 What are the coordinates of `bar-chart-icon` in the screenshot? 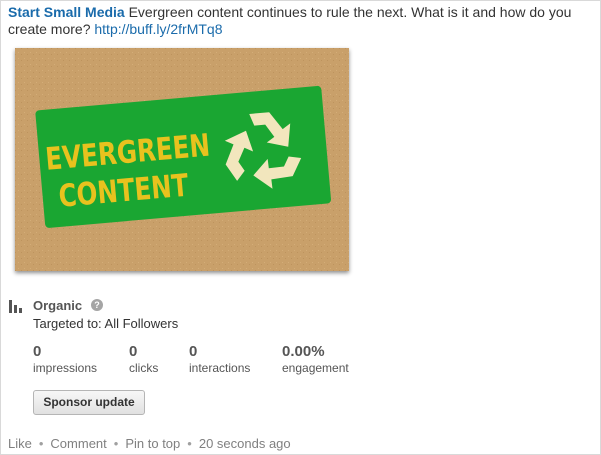 It's located at (15, 306).